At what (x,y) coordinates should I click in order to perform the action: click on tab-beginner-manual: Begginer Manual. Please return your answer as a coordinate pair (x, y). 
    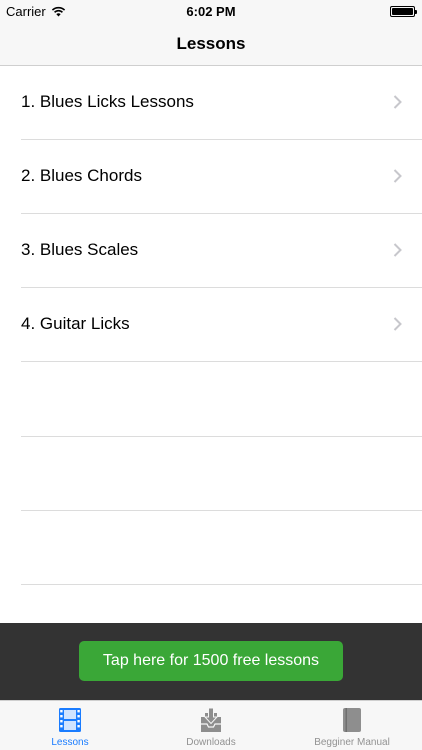
    Looking at the image, I should click on (352, 725).